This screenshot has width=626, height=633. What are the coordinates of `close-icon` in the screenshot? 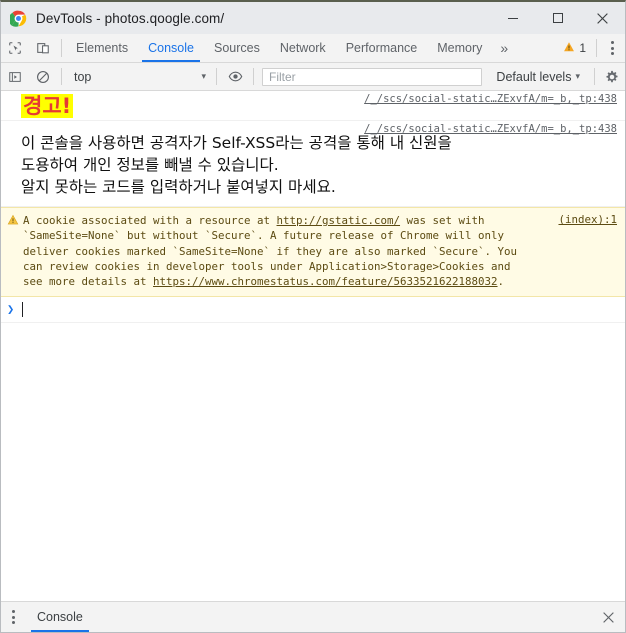 It's located at (608, 617).